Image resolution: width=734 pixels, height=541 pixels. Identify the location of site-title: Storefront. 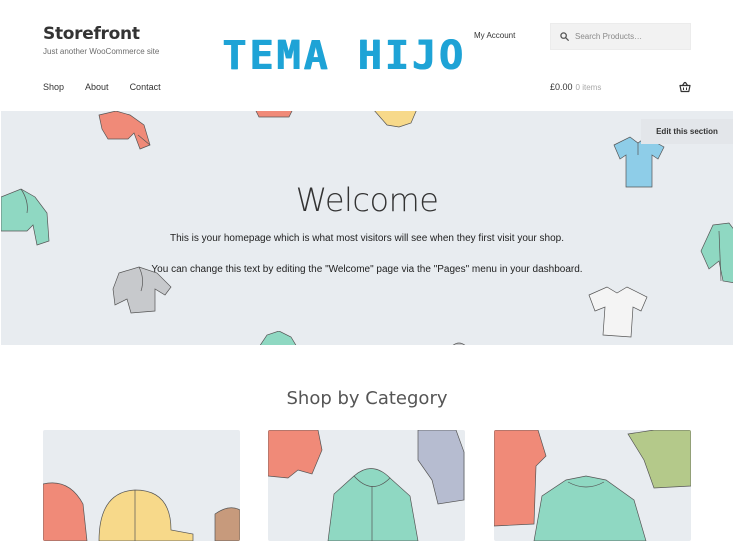
(91, 34).